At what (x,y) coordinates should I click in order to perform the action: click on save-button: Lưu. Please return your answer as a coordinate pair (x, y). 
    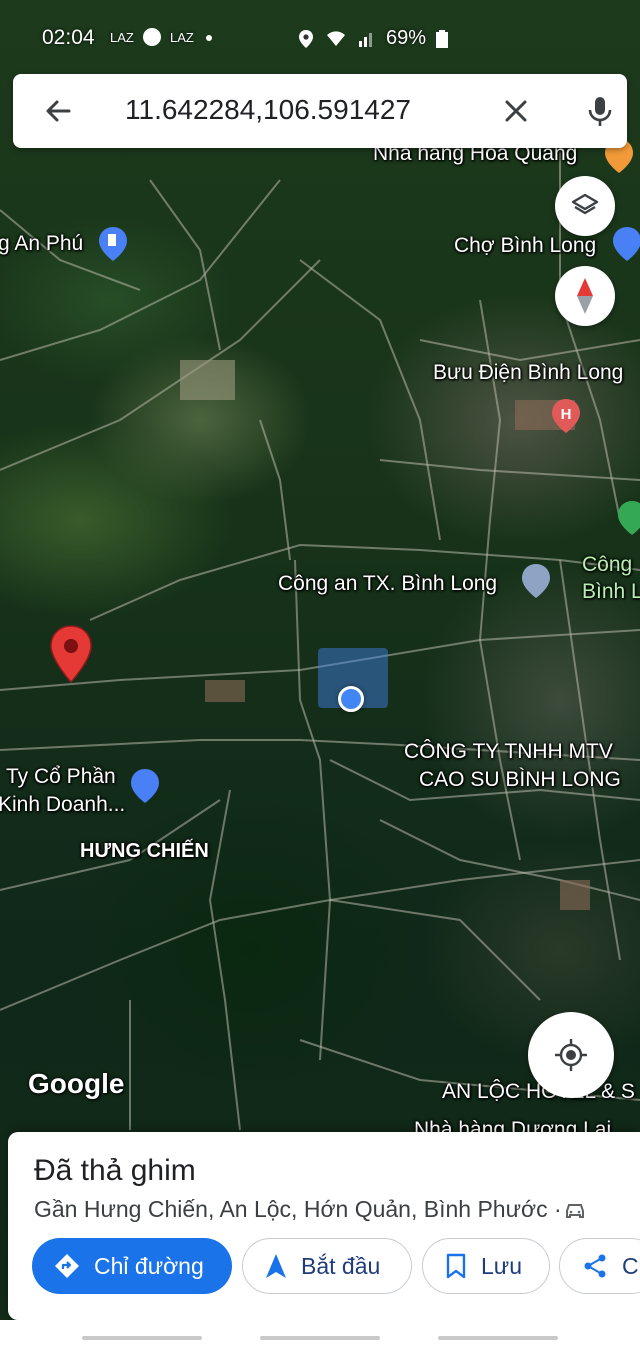
    Looking at the image, I should click on (486, 1266).